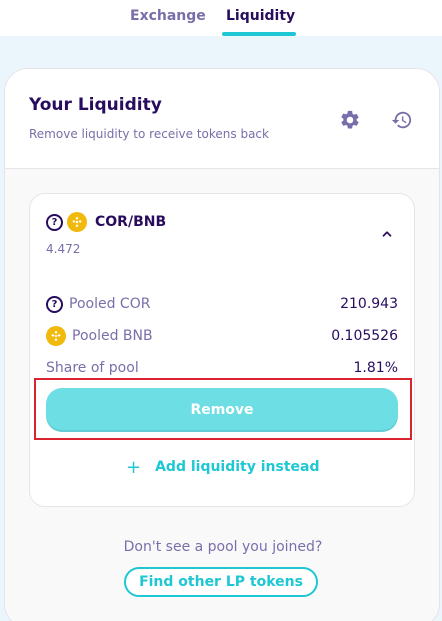 This screenshot has height=621, width=442. What do you see at coordinates (134, 467) in the screenshot?
I see `plus-icon: +` at bounding box center [134, 467].